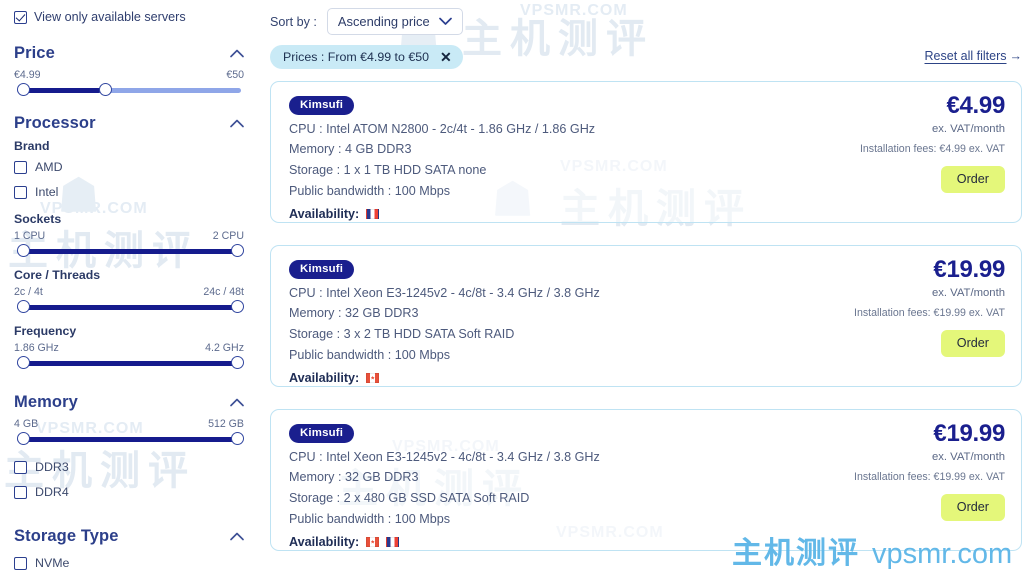 This screenshot has width=1024, height=577. I want to click on memory-slider-handle-min, so click(23, 438).